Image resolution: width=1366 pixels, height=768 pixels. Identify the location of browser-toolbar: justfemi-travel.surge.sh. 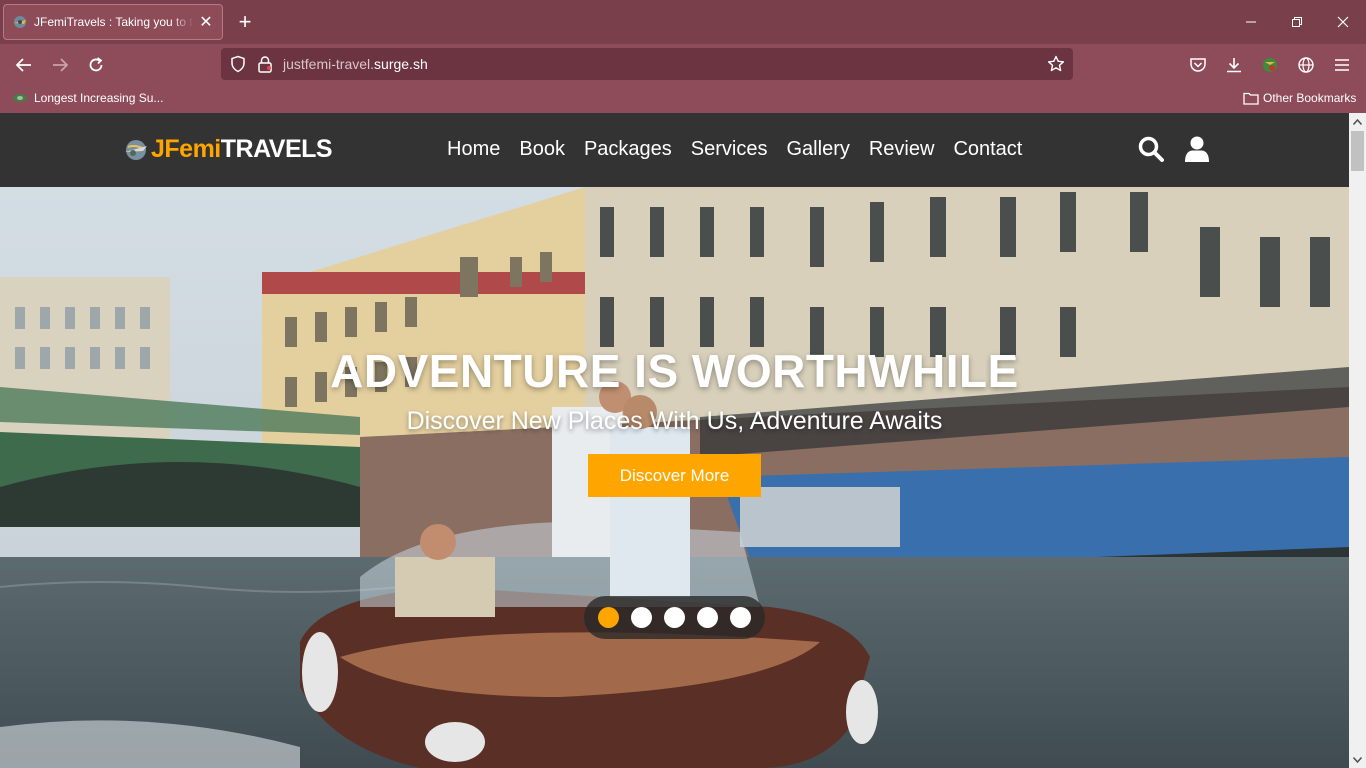
(683, 65).